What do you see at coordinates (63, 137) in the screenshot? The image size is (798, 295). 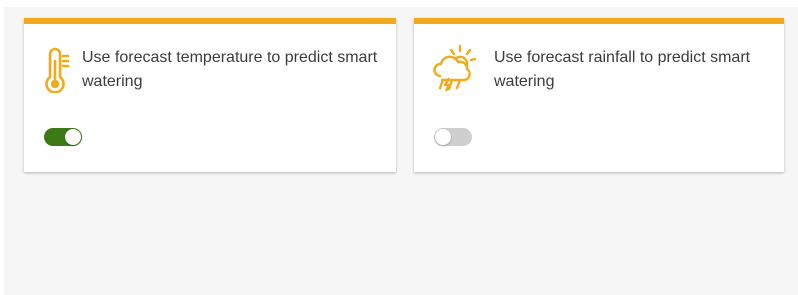 I see `forecast-temperature-toggle` at bounding box center [63, 137].